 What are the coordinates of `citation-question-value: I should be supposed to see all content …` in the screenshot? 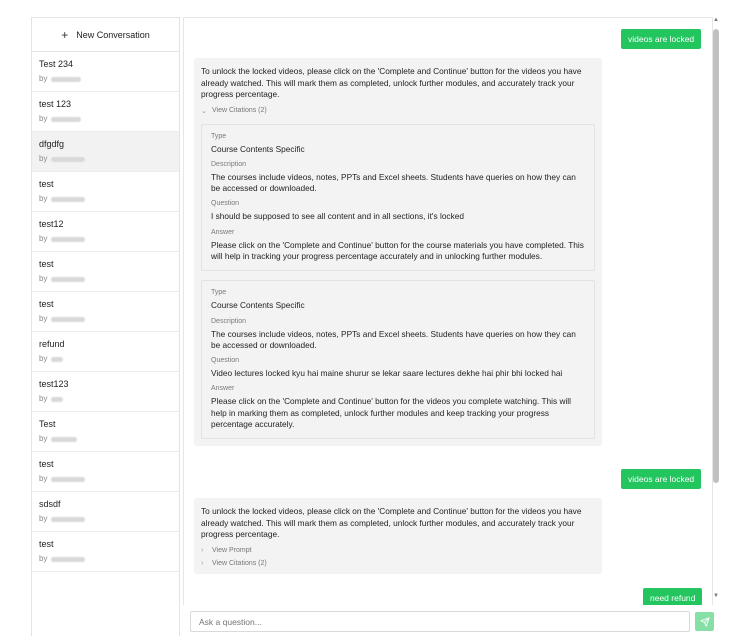 It's located at (337, 216).